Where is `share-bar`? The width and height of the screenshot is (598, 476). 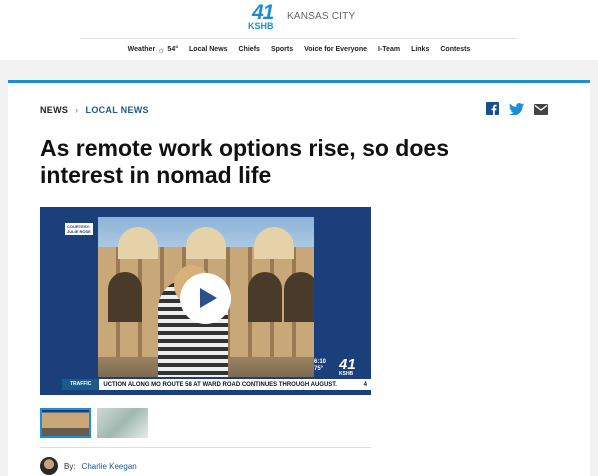 share-bar is located at coordinates (517, 111).